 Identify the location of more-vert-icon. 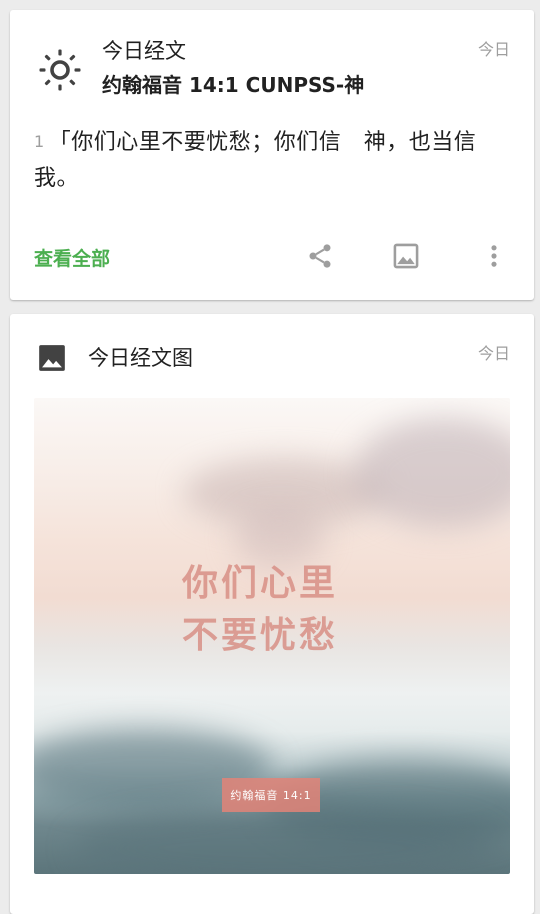
(494, 256).